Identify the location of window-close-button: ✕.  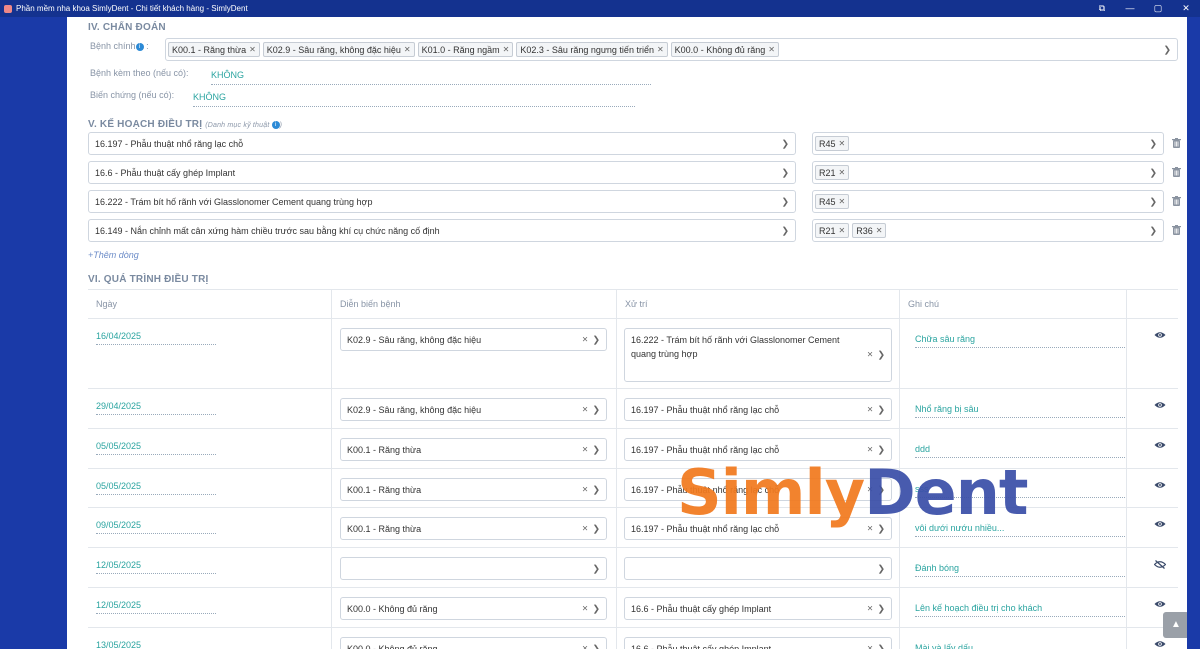
(1186, 8).